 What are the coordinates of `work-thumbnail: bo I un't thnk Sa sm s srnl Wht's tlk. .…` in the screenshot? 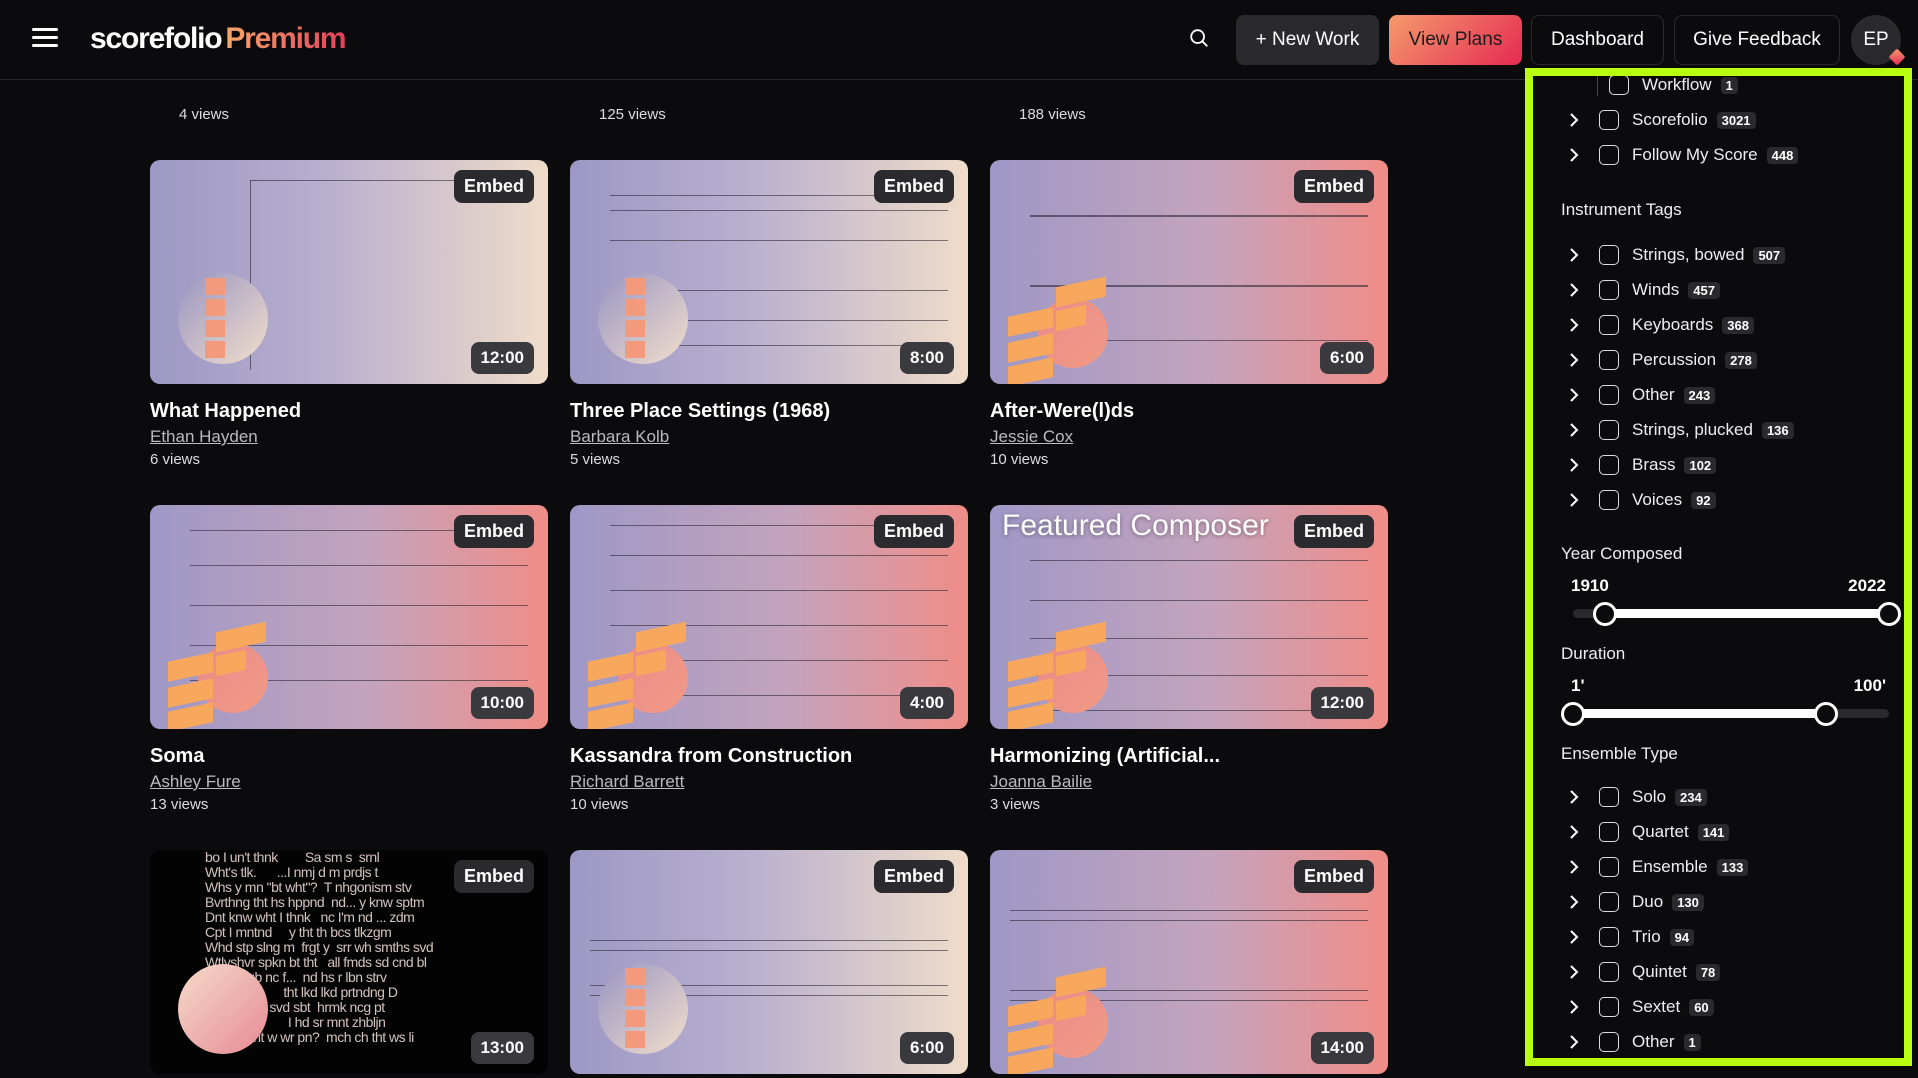 It's located at (349, 962).